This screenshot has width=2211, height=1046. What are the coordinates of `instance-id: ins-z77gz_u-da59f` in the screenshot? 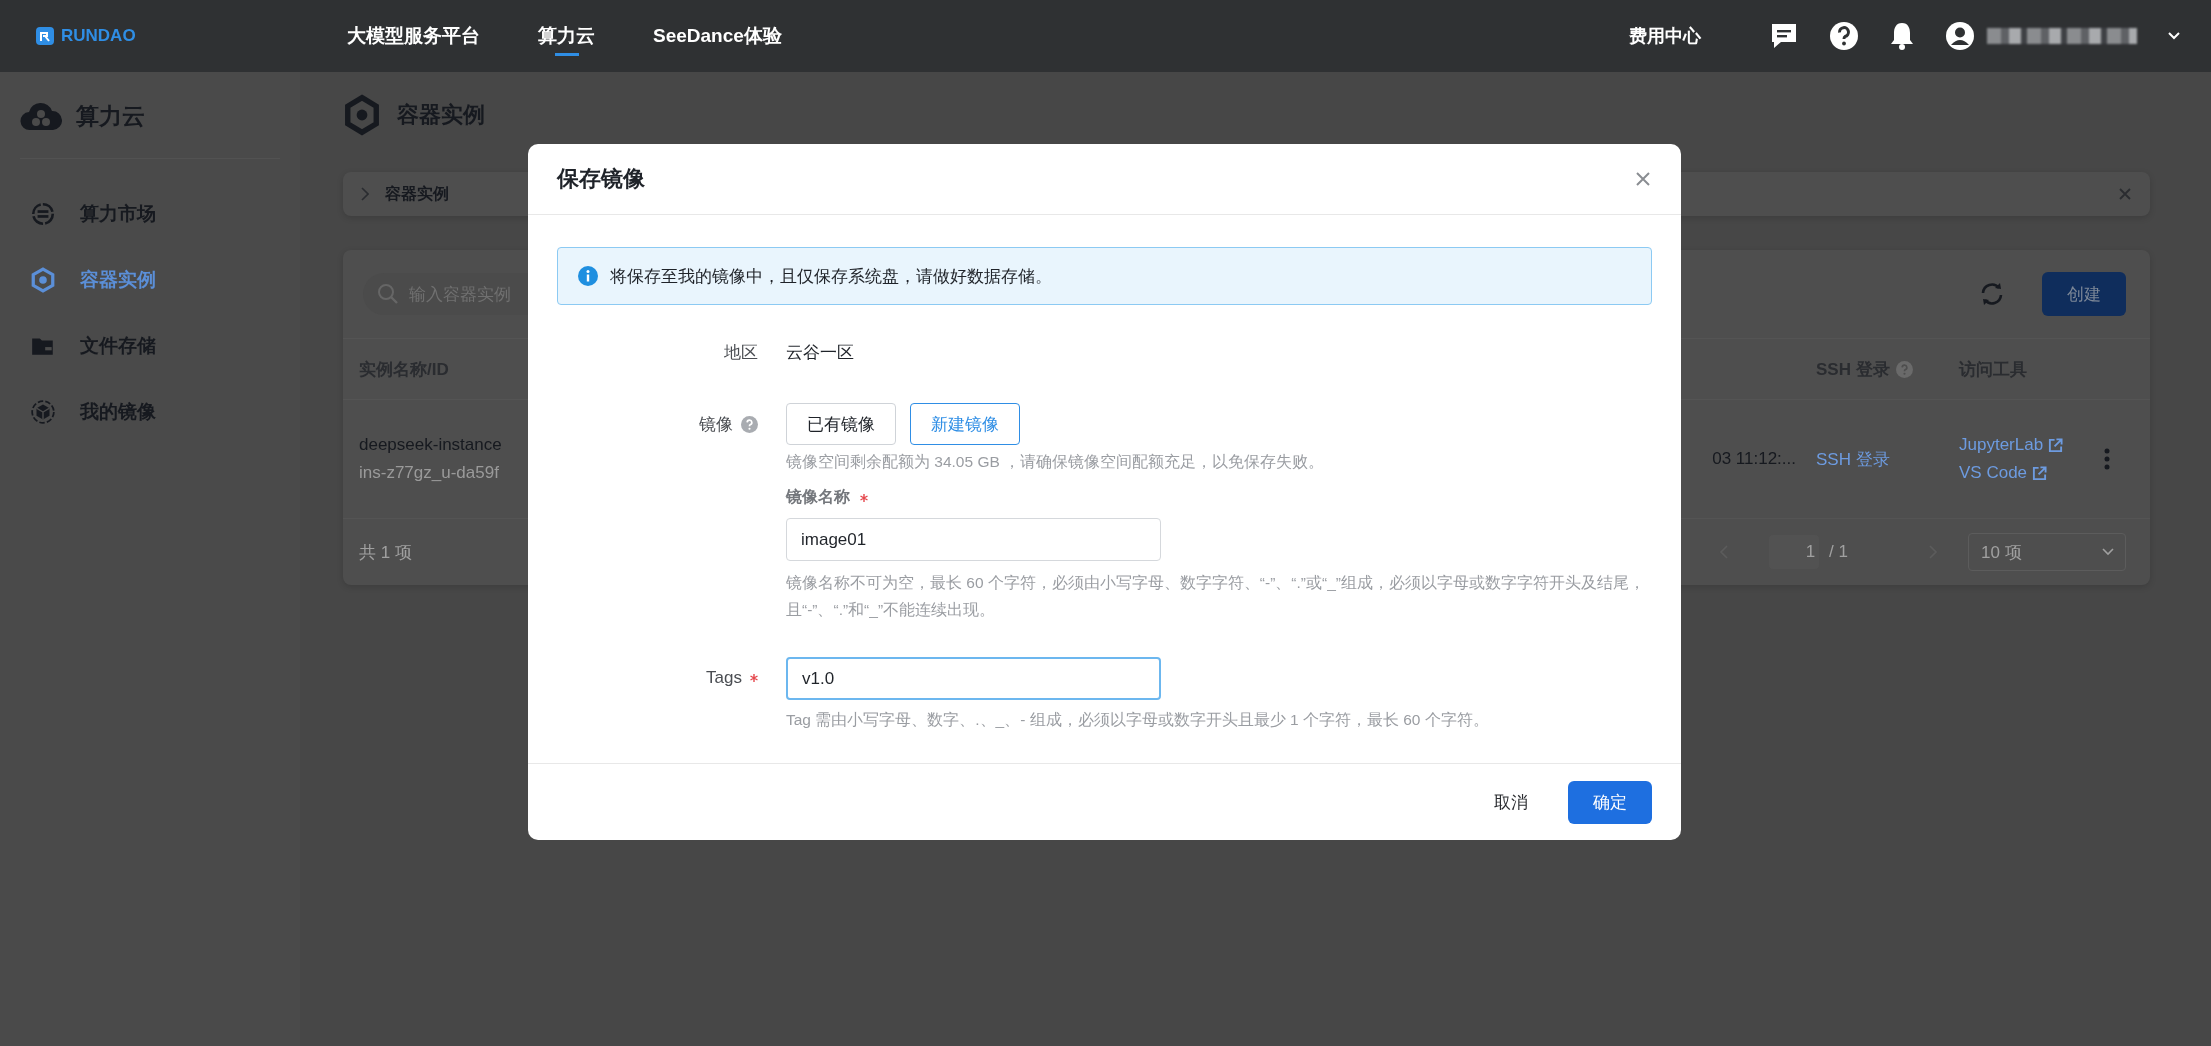 It's located at (429, 473).